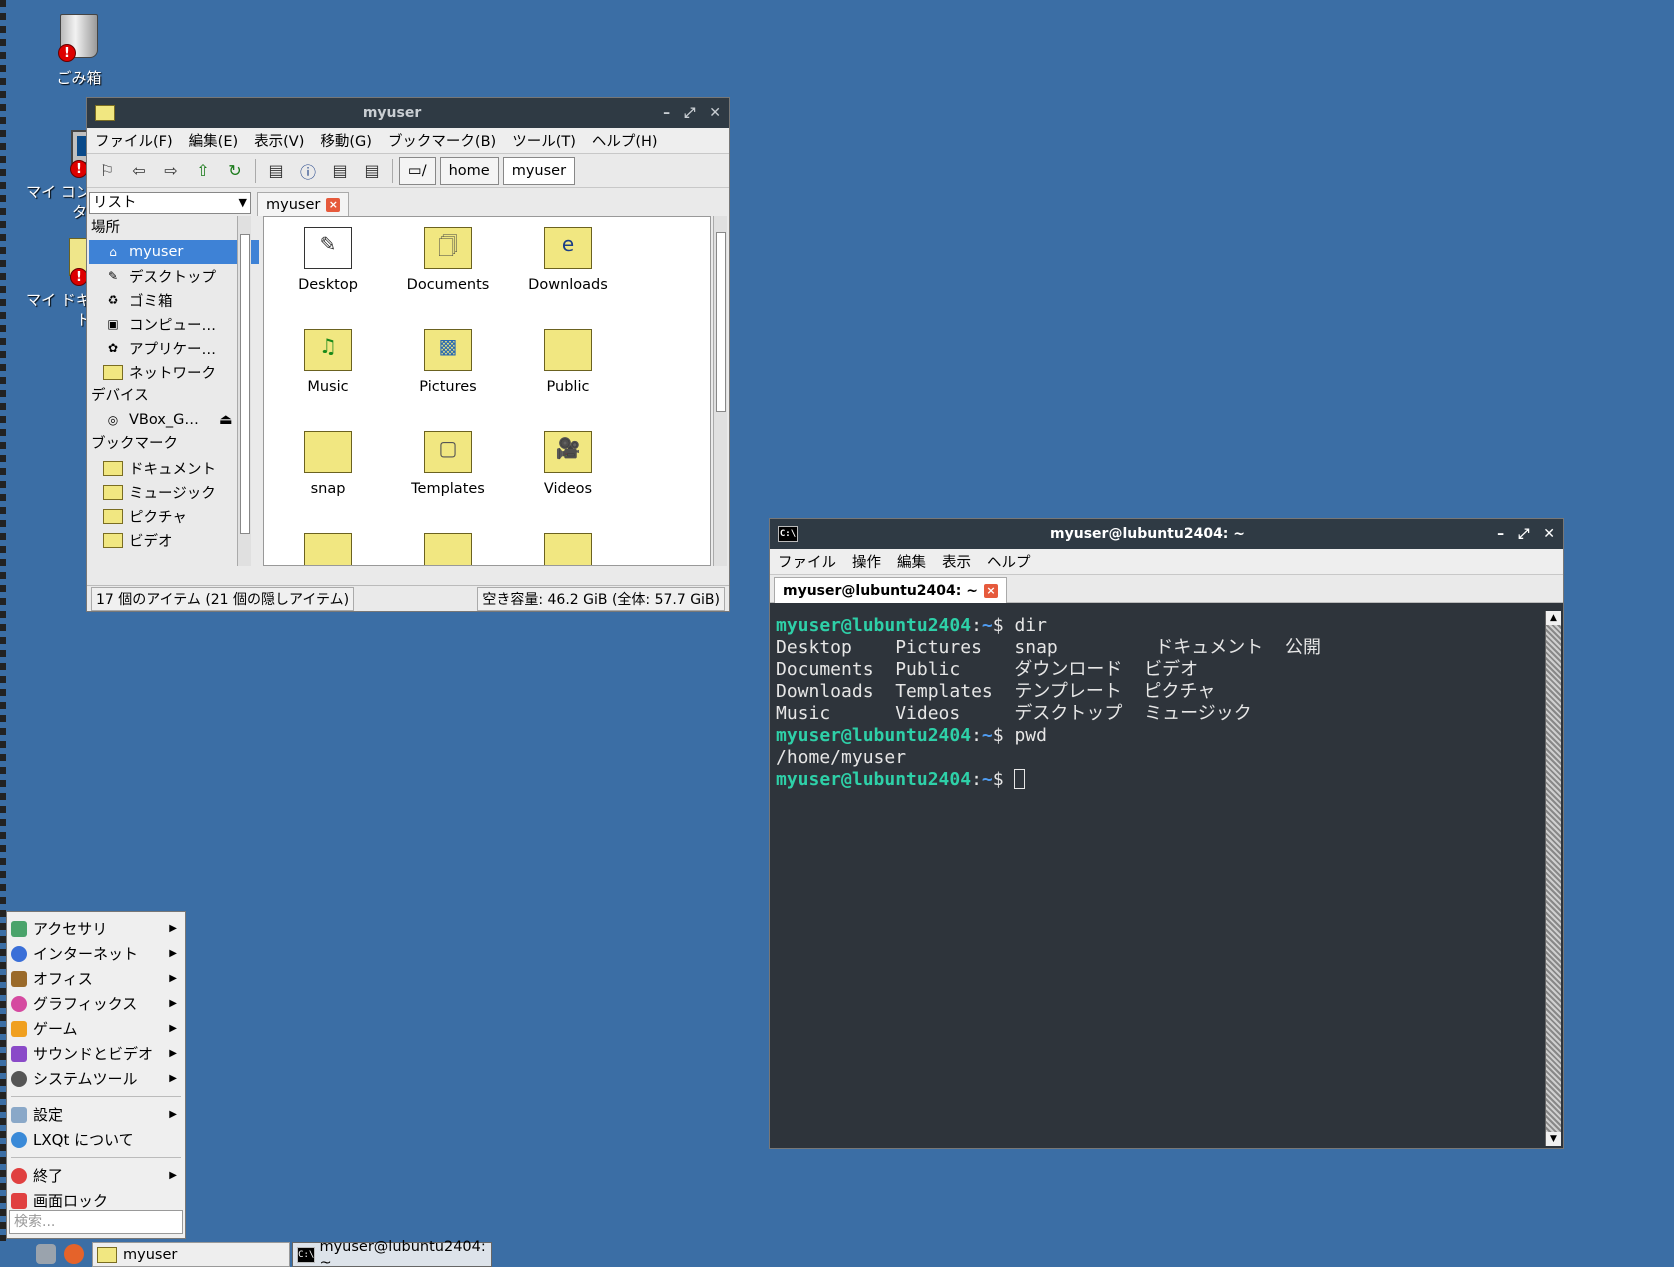 The height and width of the screenshot is (1267, 1674). Describe the element at coordinates (720, 391) in the screenshot. I see `file-view-scrollbar` at that location.